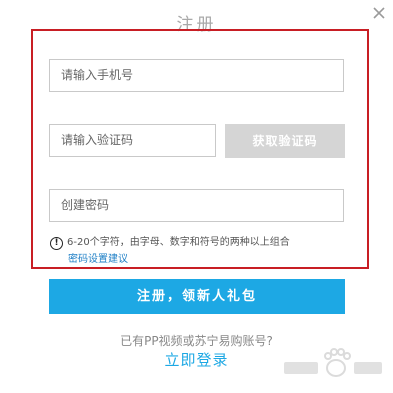 The image size is (393, 393). Describe the element at coordinates (132, 140) in the screenshot. I see `verification-code-input: 请输入验证码` at that location.